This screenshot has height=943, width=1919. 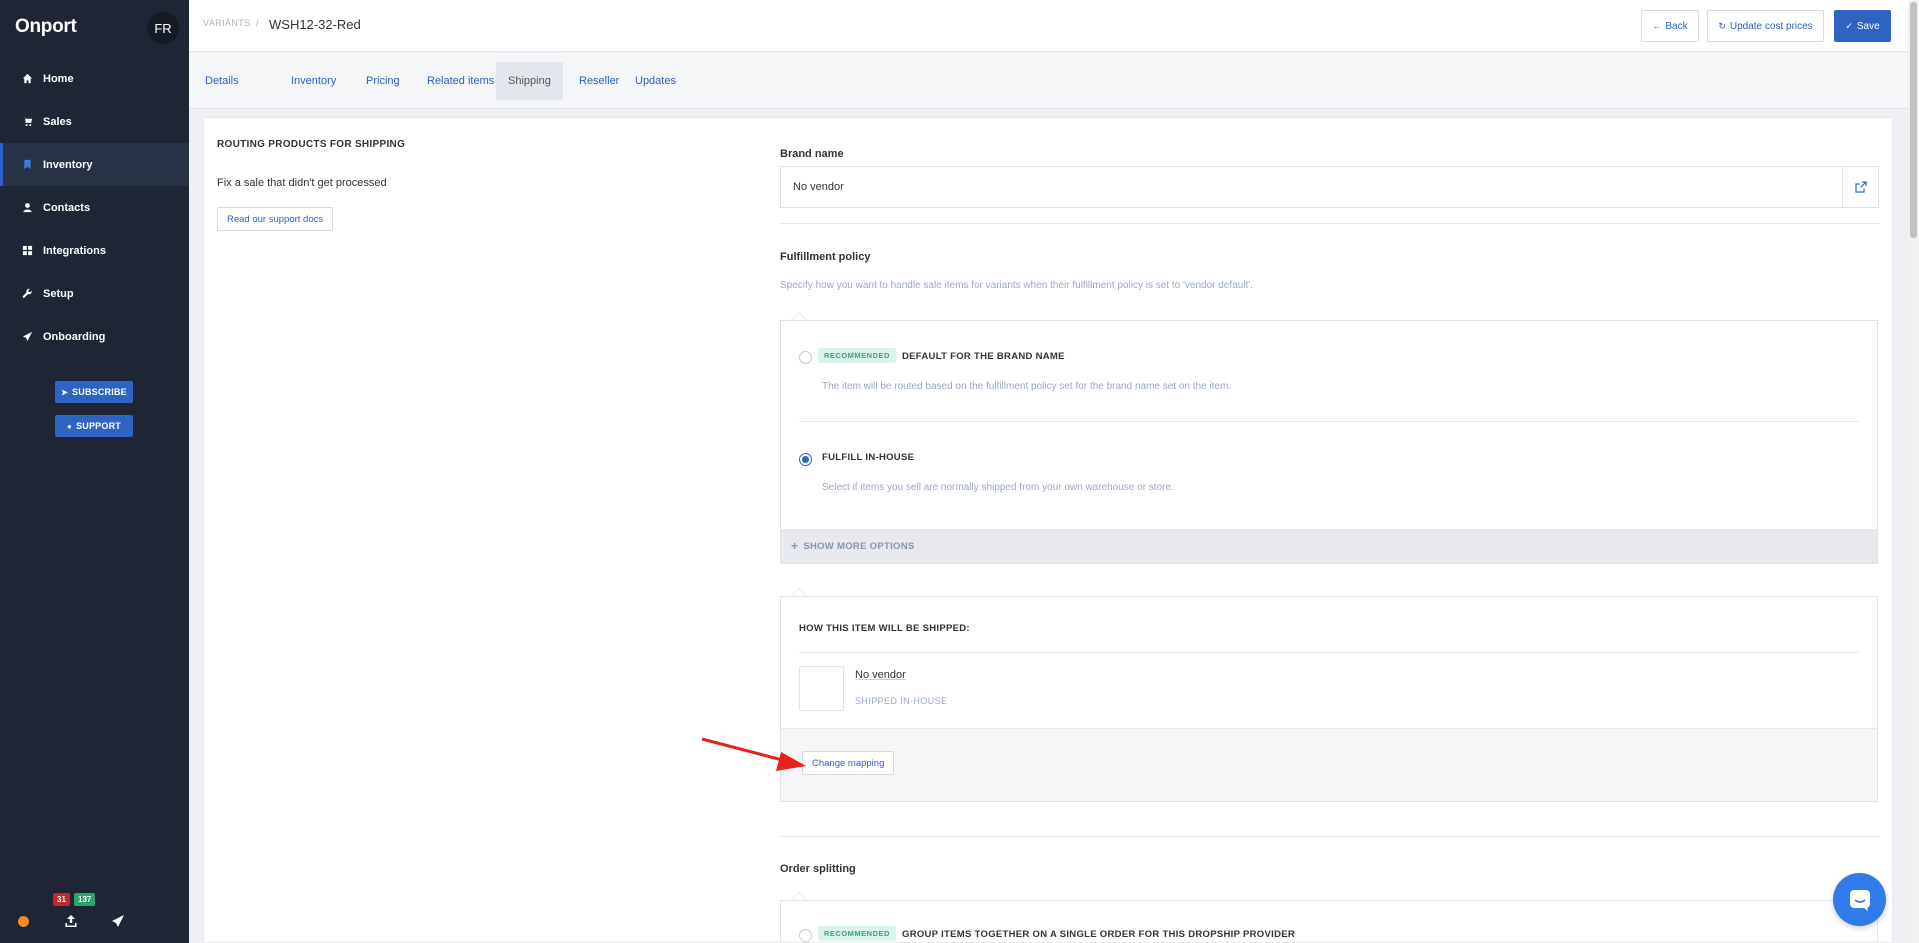 I want to click on subscribe-button: ➤ SUBSCRIBE, so click(x=94, y=392).